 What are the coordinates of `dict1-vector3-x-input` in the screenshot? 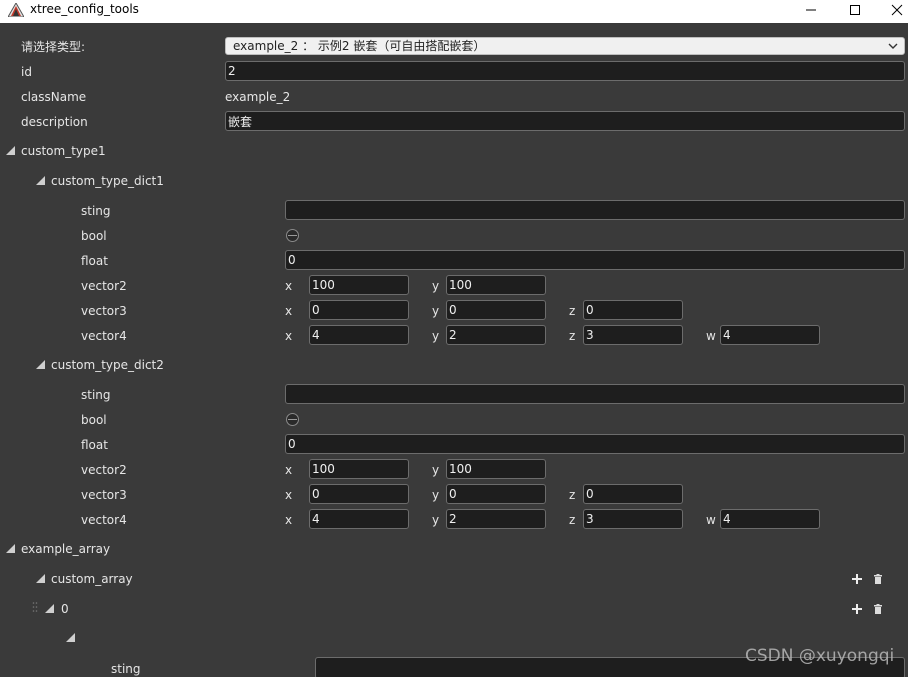 It's located at (359, 310).